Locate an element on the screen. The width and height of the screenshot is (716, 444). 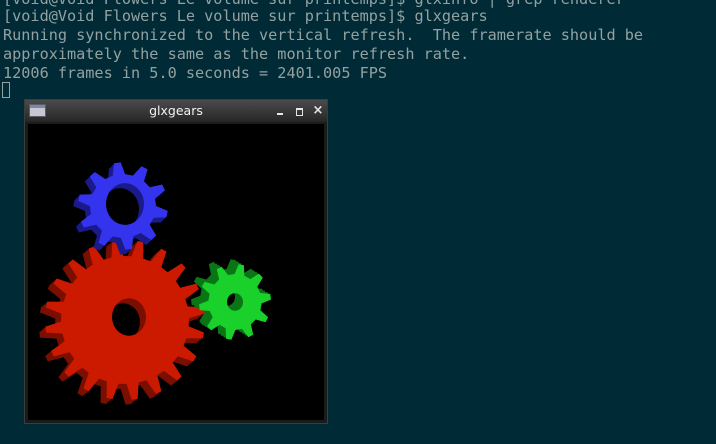
green-gear is located at coordinates (231, 299).